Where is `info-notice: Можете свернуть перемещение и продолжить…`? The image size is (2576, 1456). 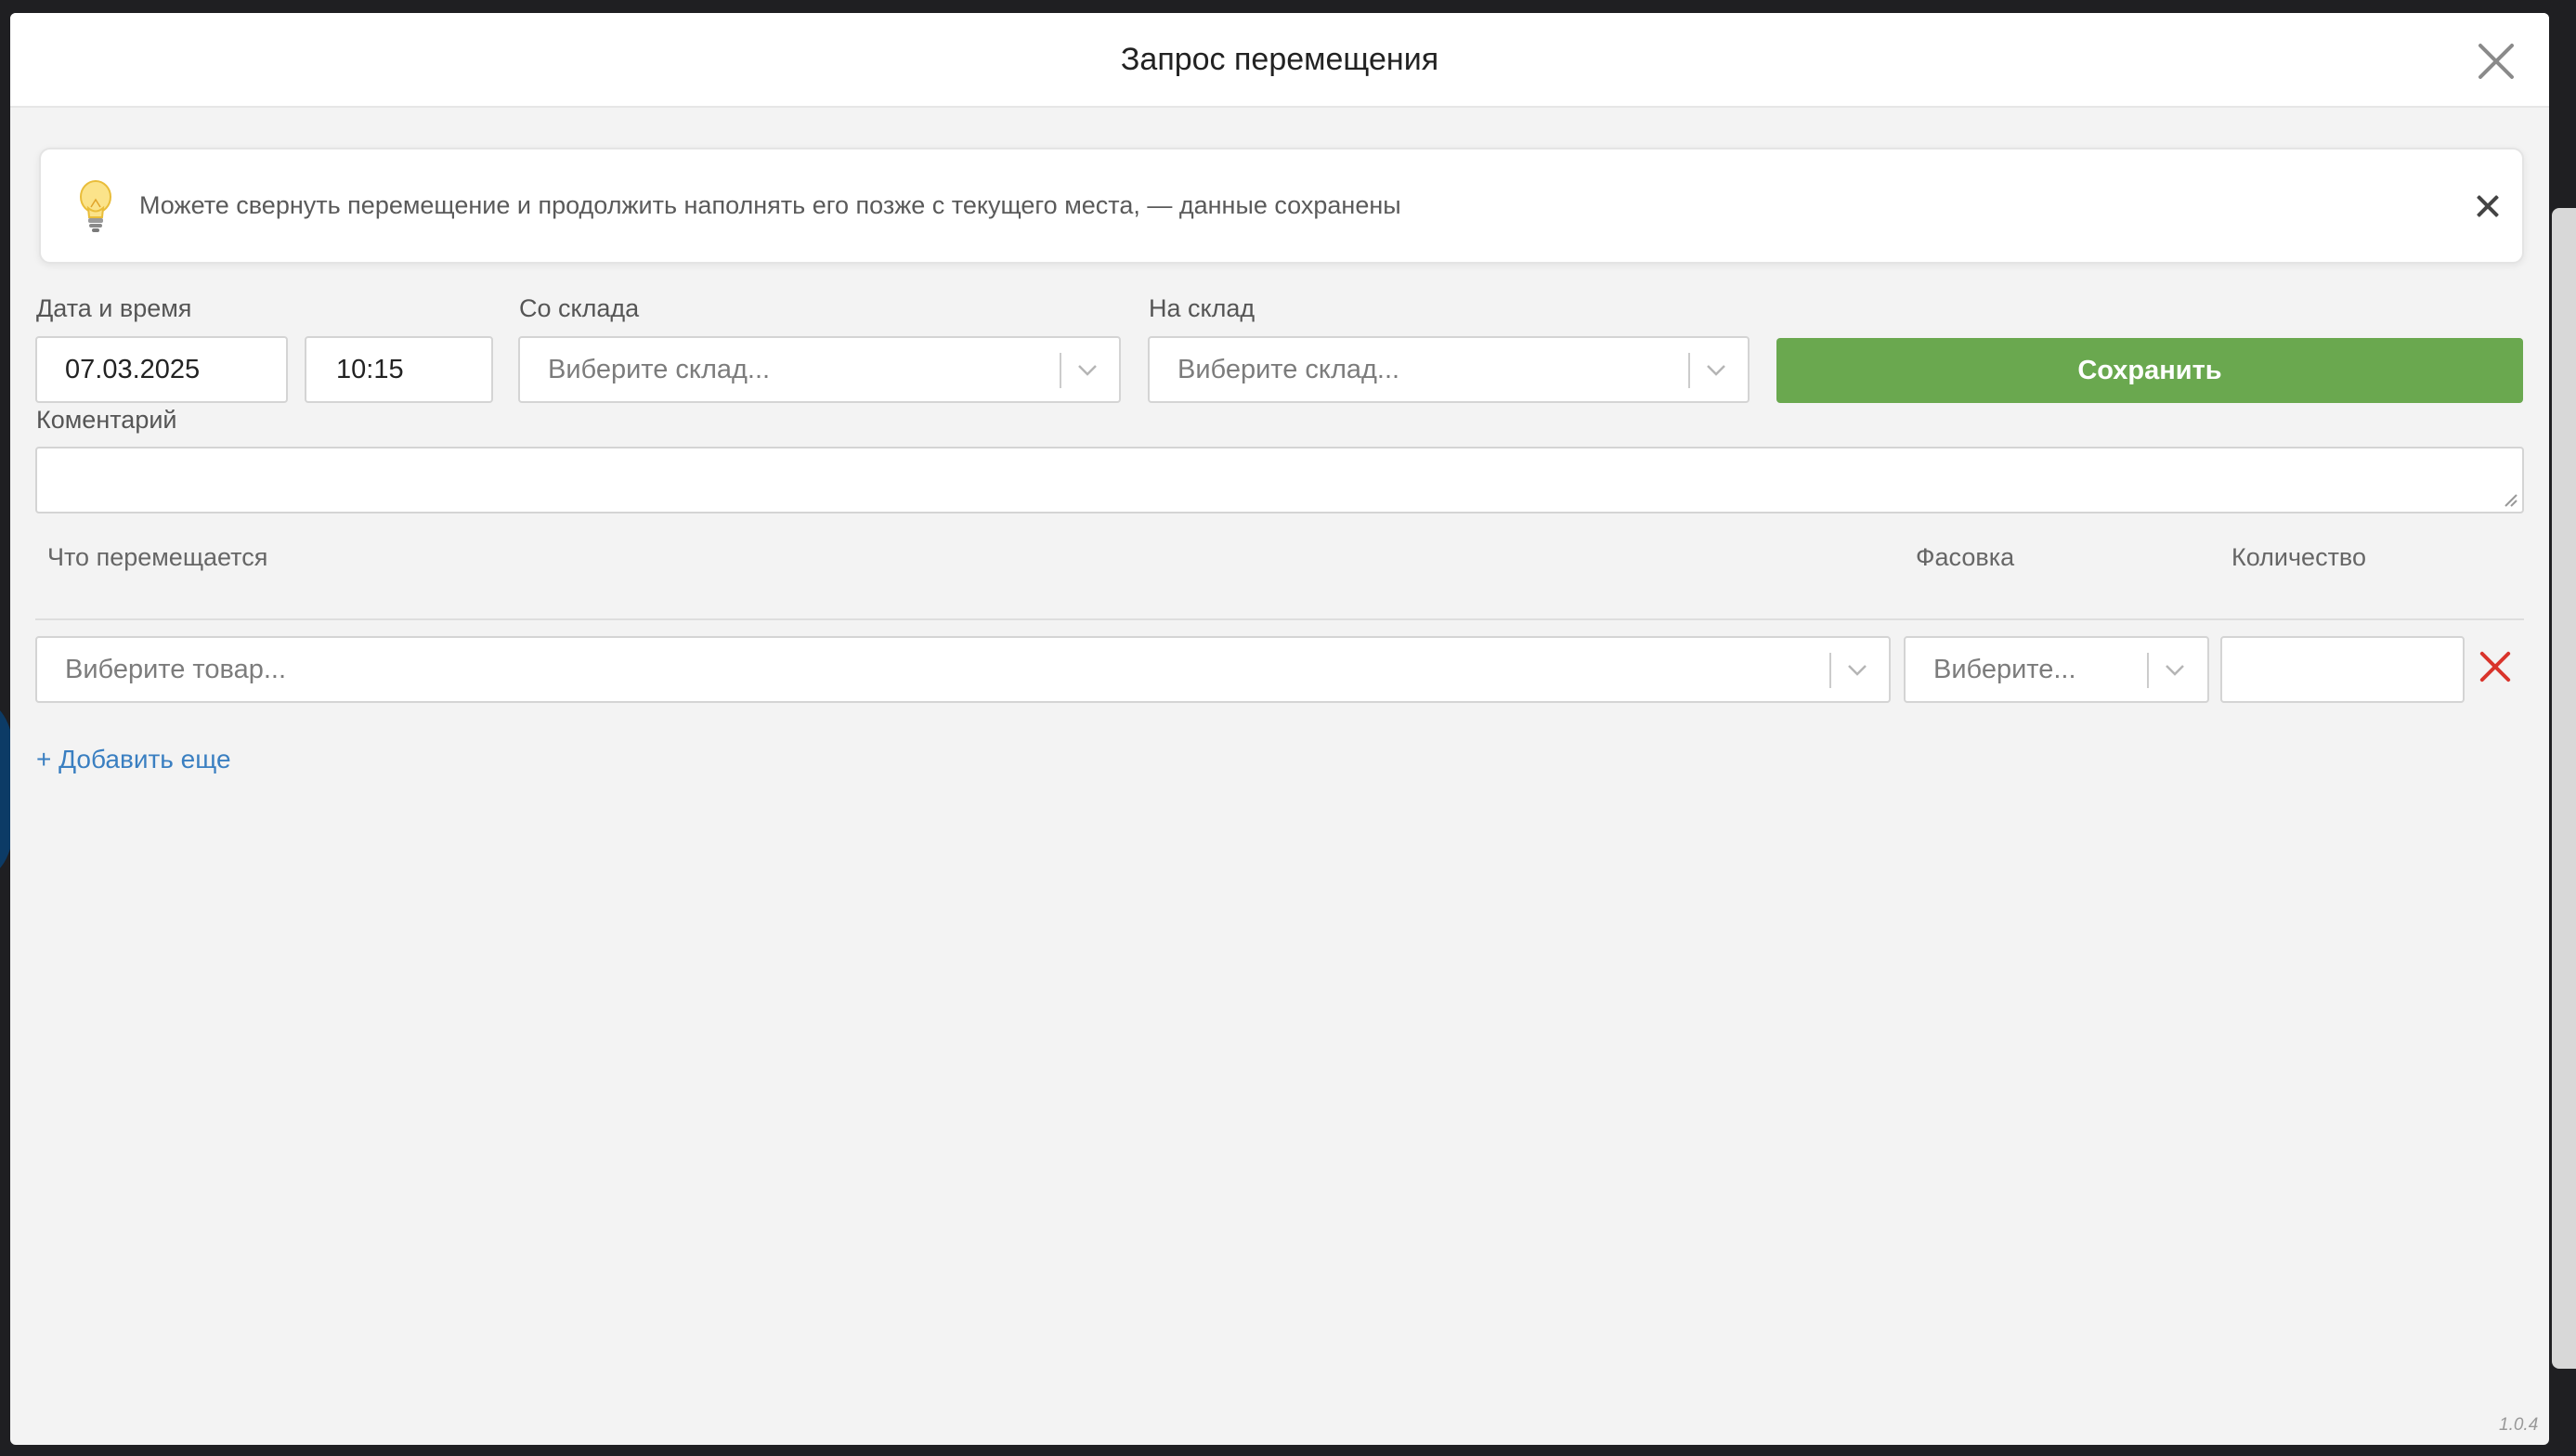 info-notice: Можете свернуть перемещение и продолжить… is located at coordinates (1281, 206).